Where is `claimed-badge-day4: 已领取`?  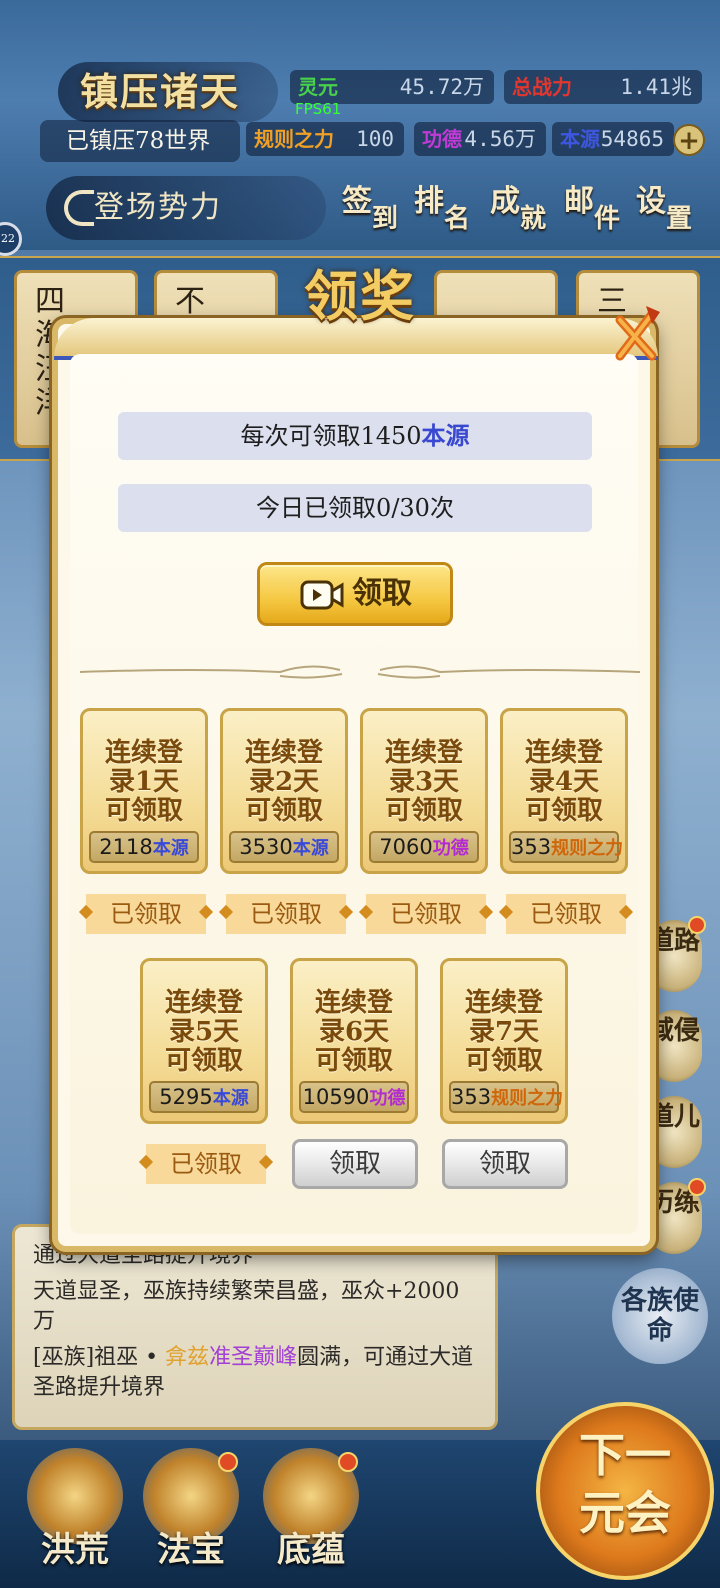
claimed-badge-day4: 已领取 is located at coordinates (566, 914).